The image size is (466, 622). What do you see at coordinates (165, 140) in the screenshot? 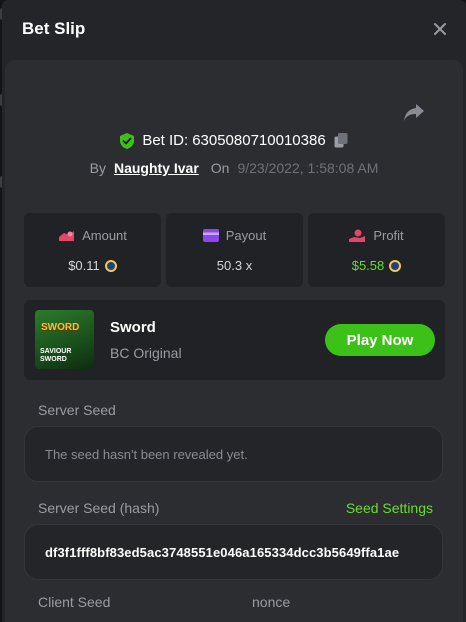
I see `bet-id-label: Bet ID:` at bounding box center [165, 140].